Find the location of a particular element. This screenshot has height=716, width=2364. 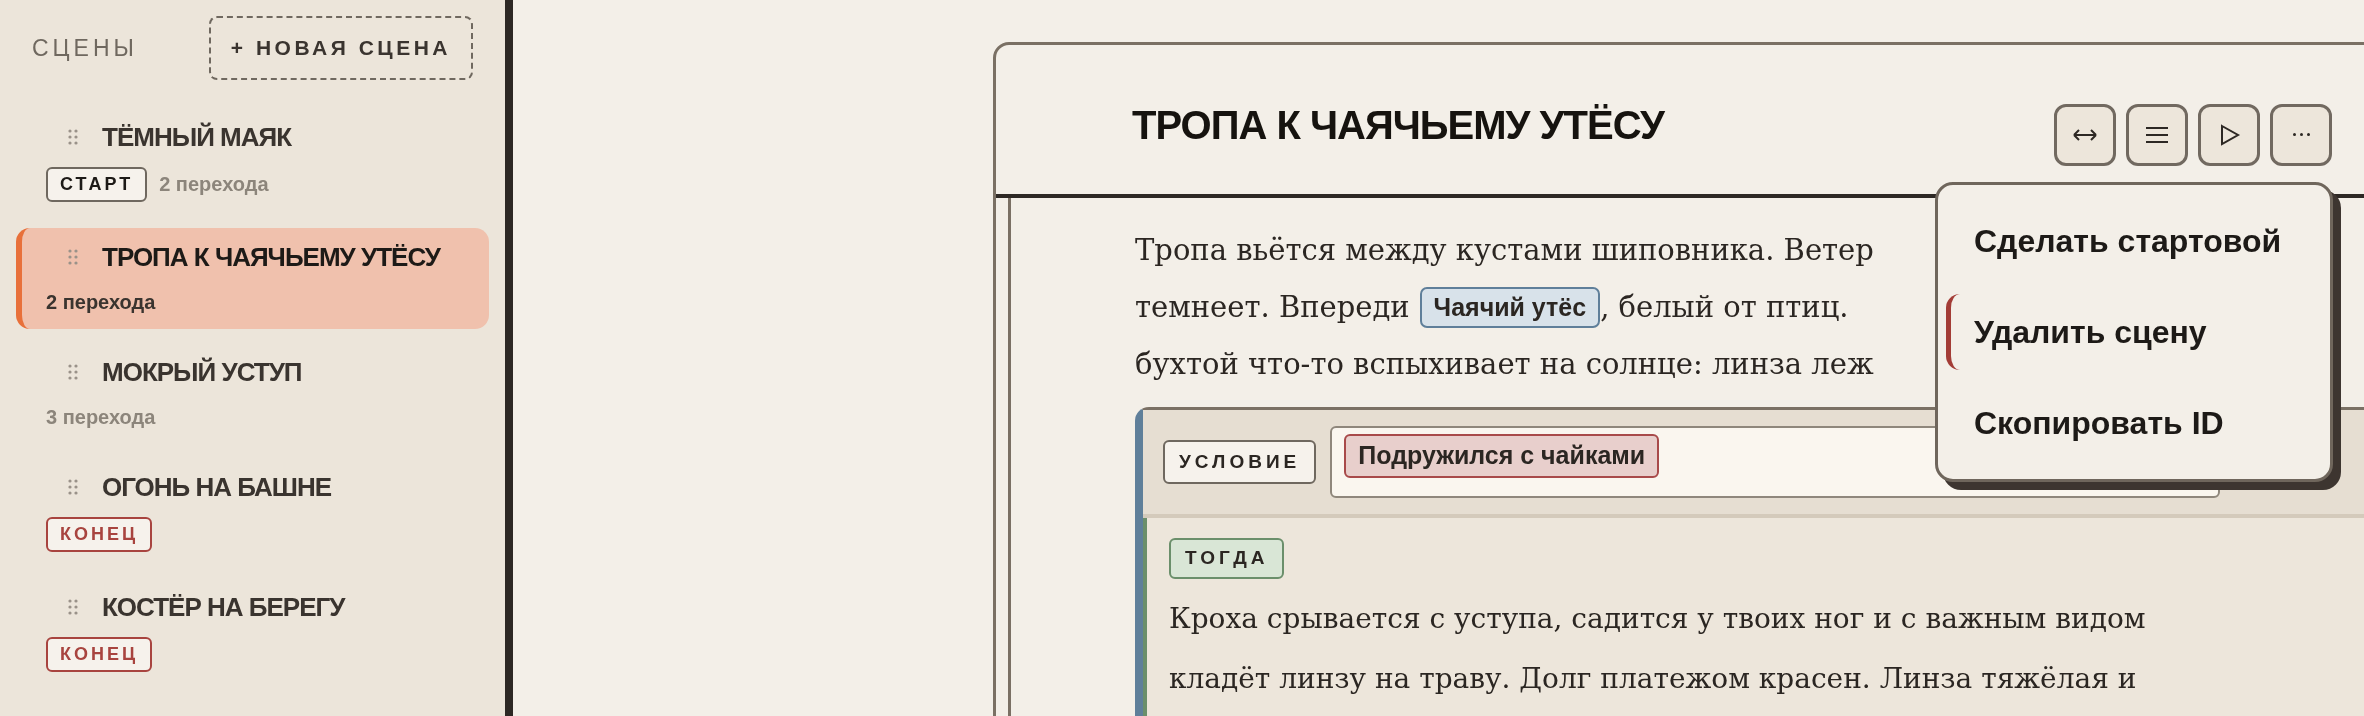

start-tag: СТАРТ is located at coordinates (97, 184).